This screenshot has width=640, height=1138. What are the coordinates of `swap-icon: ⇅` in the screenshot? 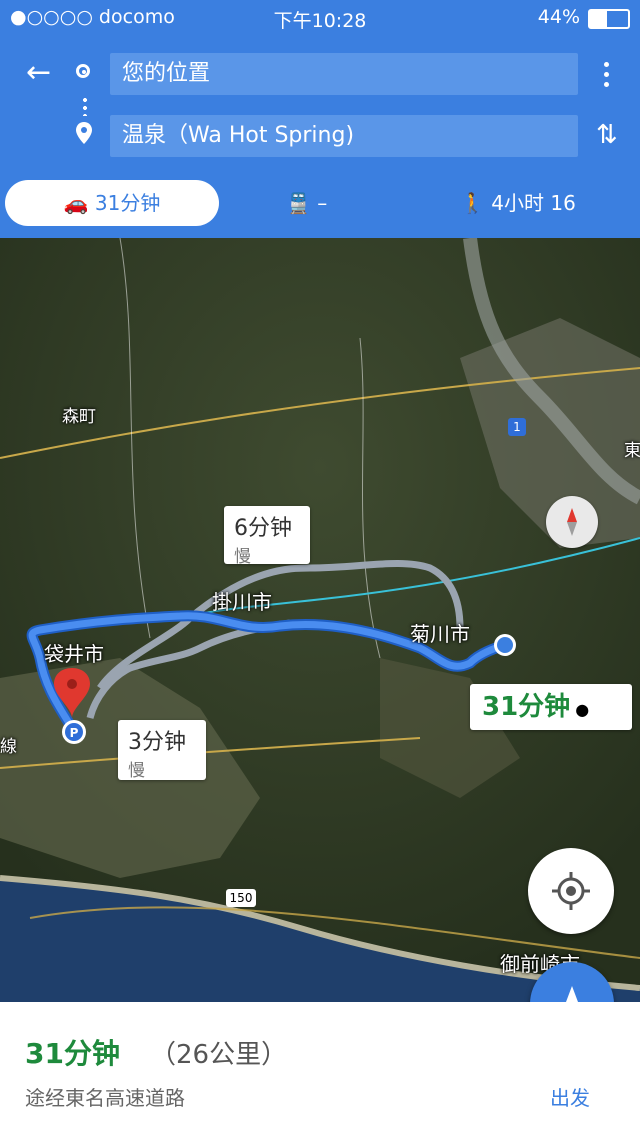 It's located at (607, 135).